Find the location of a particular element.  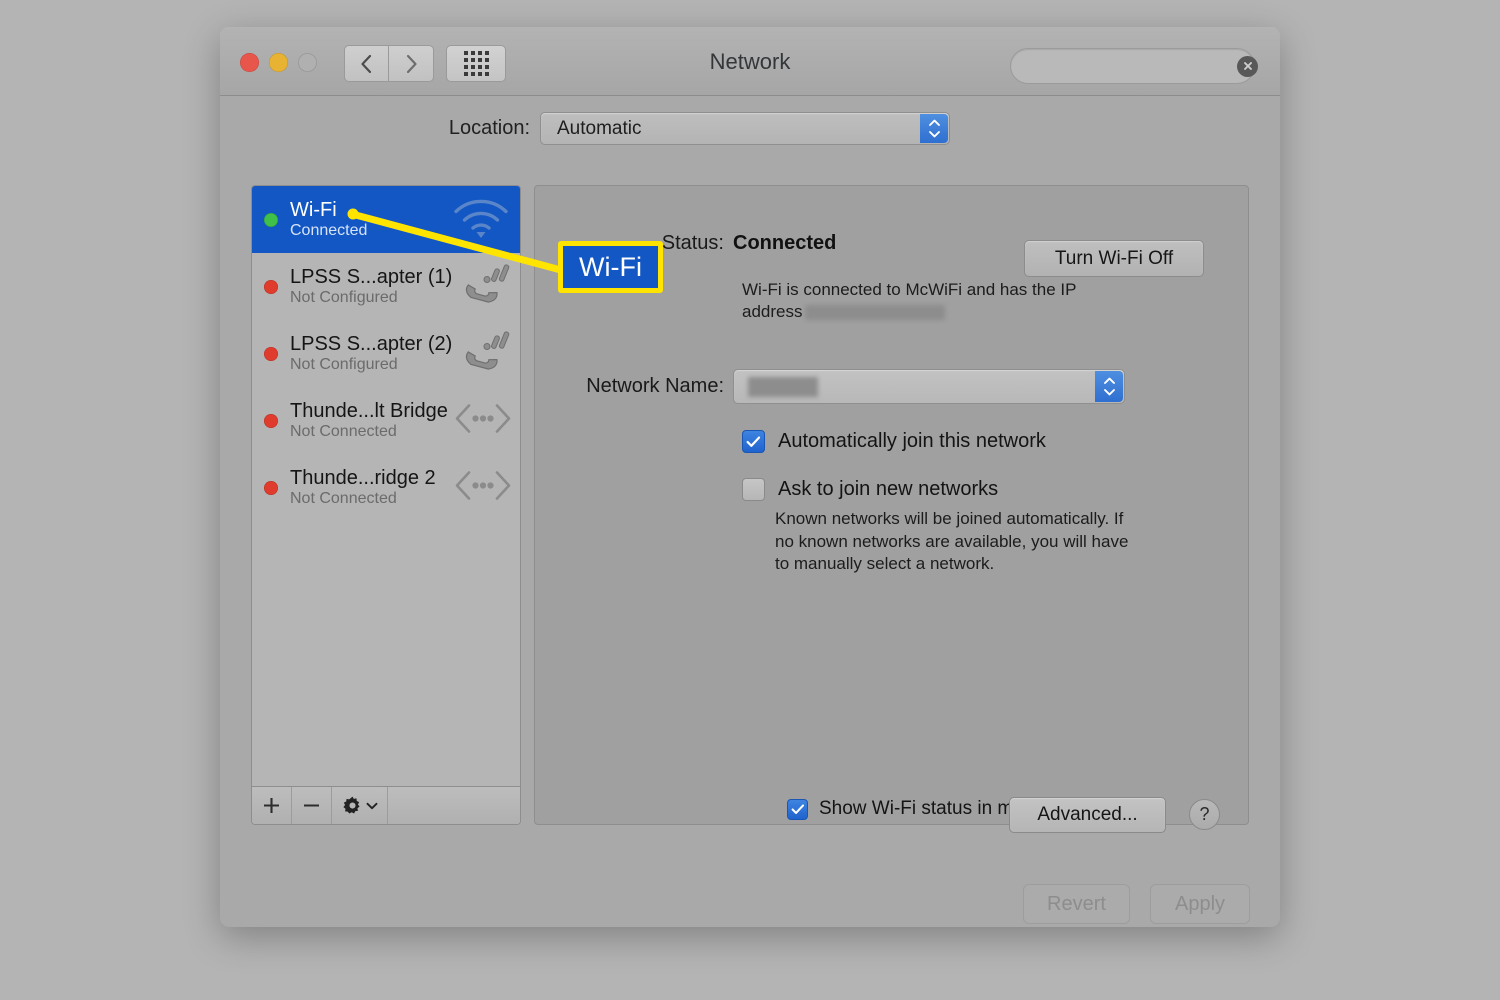

close-icon is located at coordinates (1247, 66).